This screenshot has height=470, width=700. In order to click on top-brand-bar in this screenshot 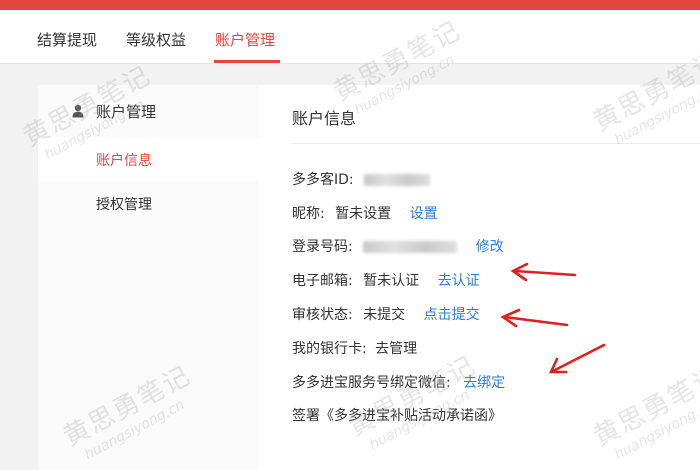, I will do `click(350, 5)`.